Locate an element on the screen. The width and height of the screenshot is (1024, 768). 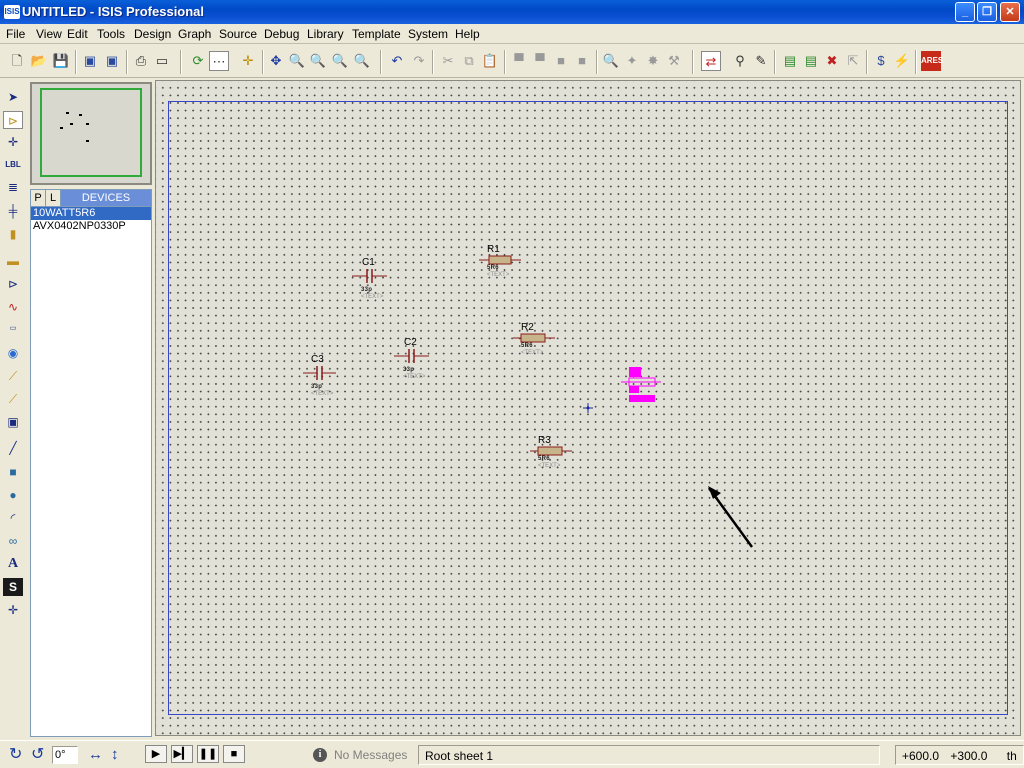
rotate-clockwise-icon: ↻ is located at coordinates (15, 755).